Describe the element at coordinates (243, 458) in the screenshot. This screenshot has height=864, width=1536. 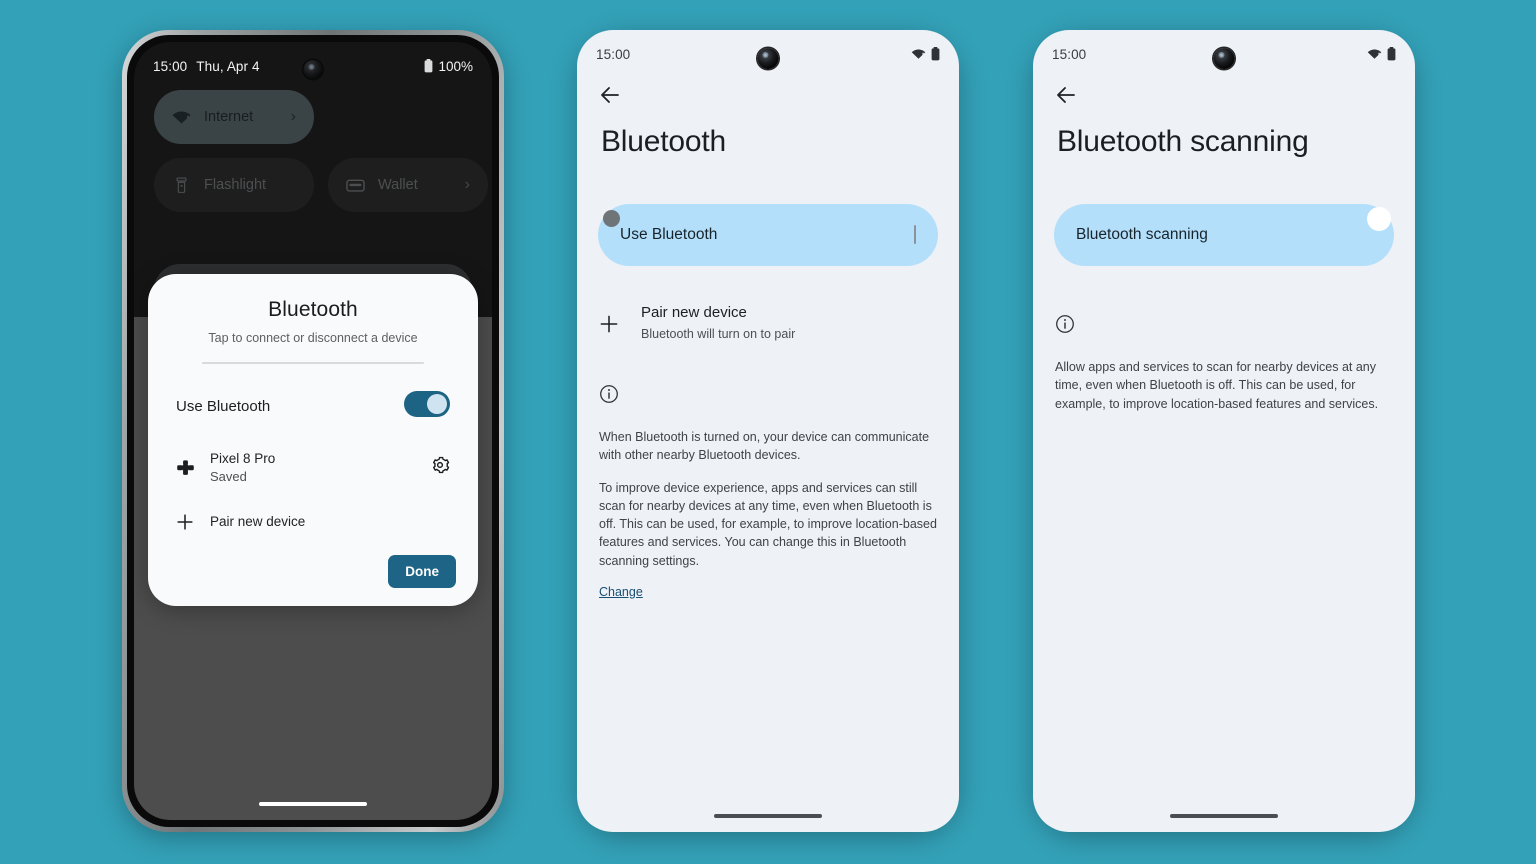
I see `paired-device-name: Pixel 8 Pro` at that location.